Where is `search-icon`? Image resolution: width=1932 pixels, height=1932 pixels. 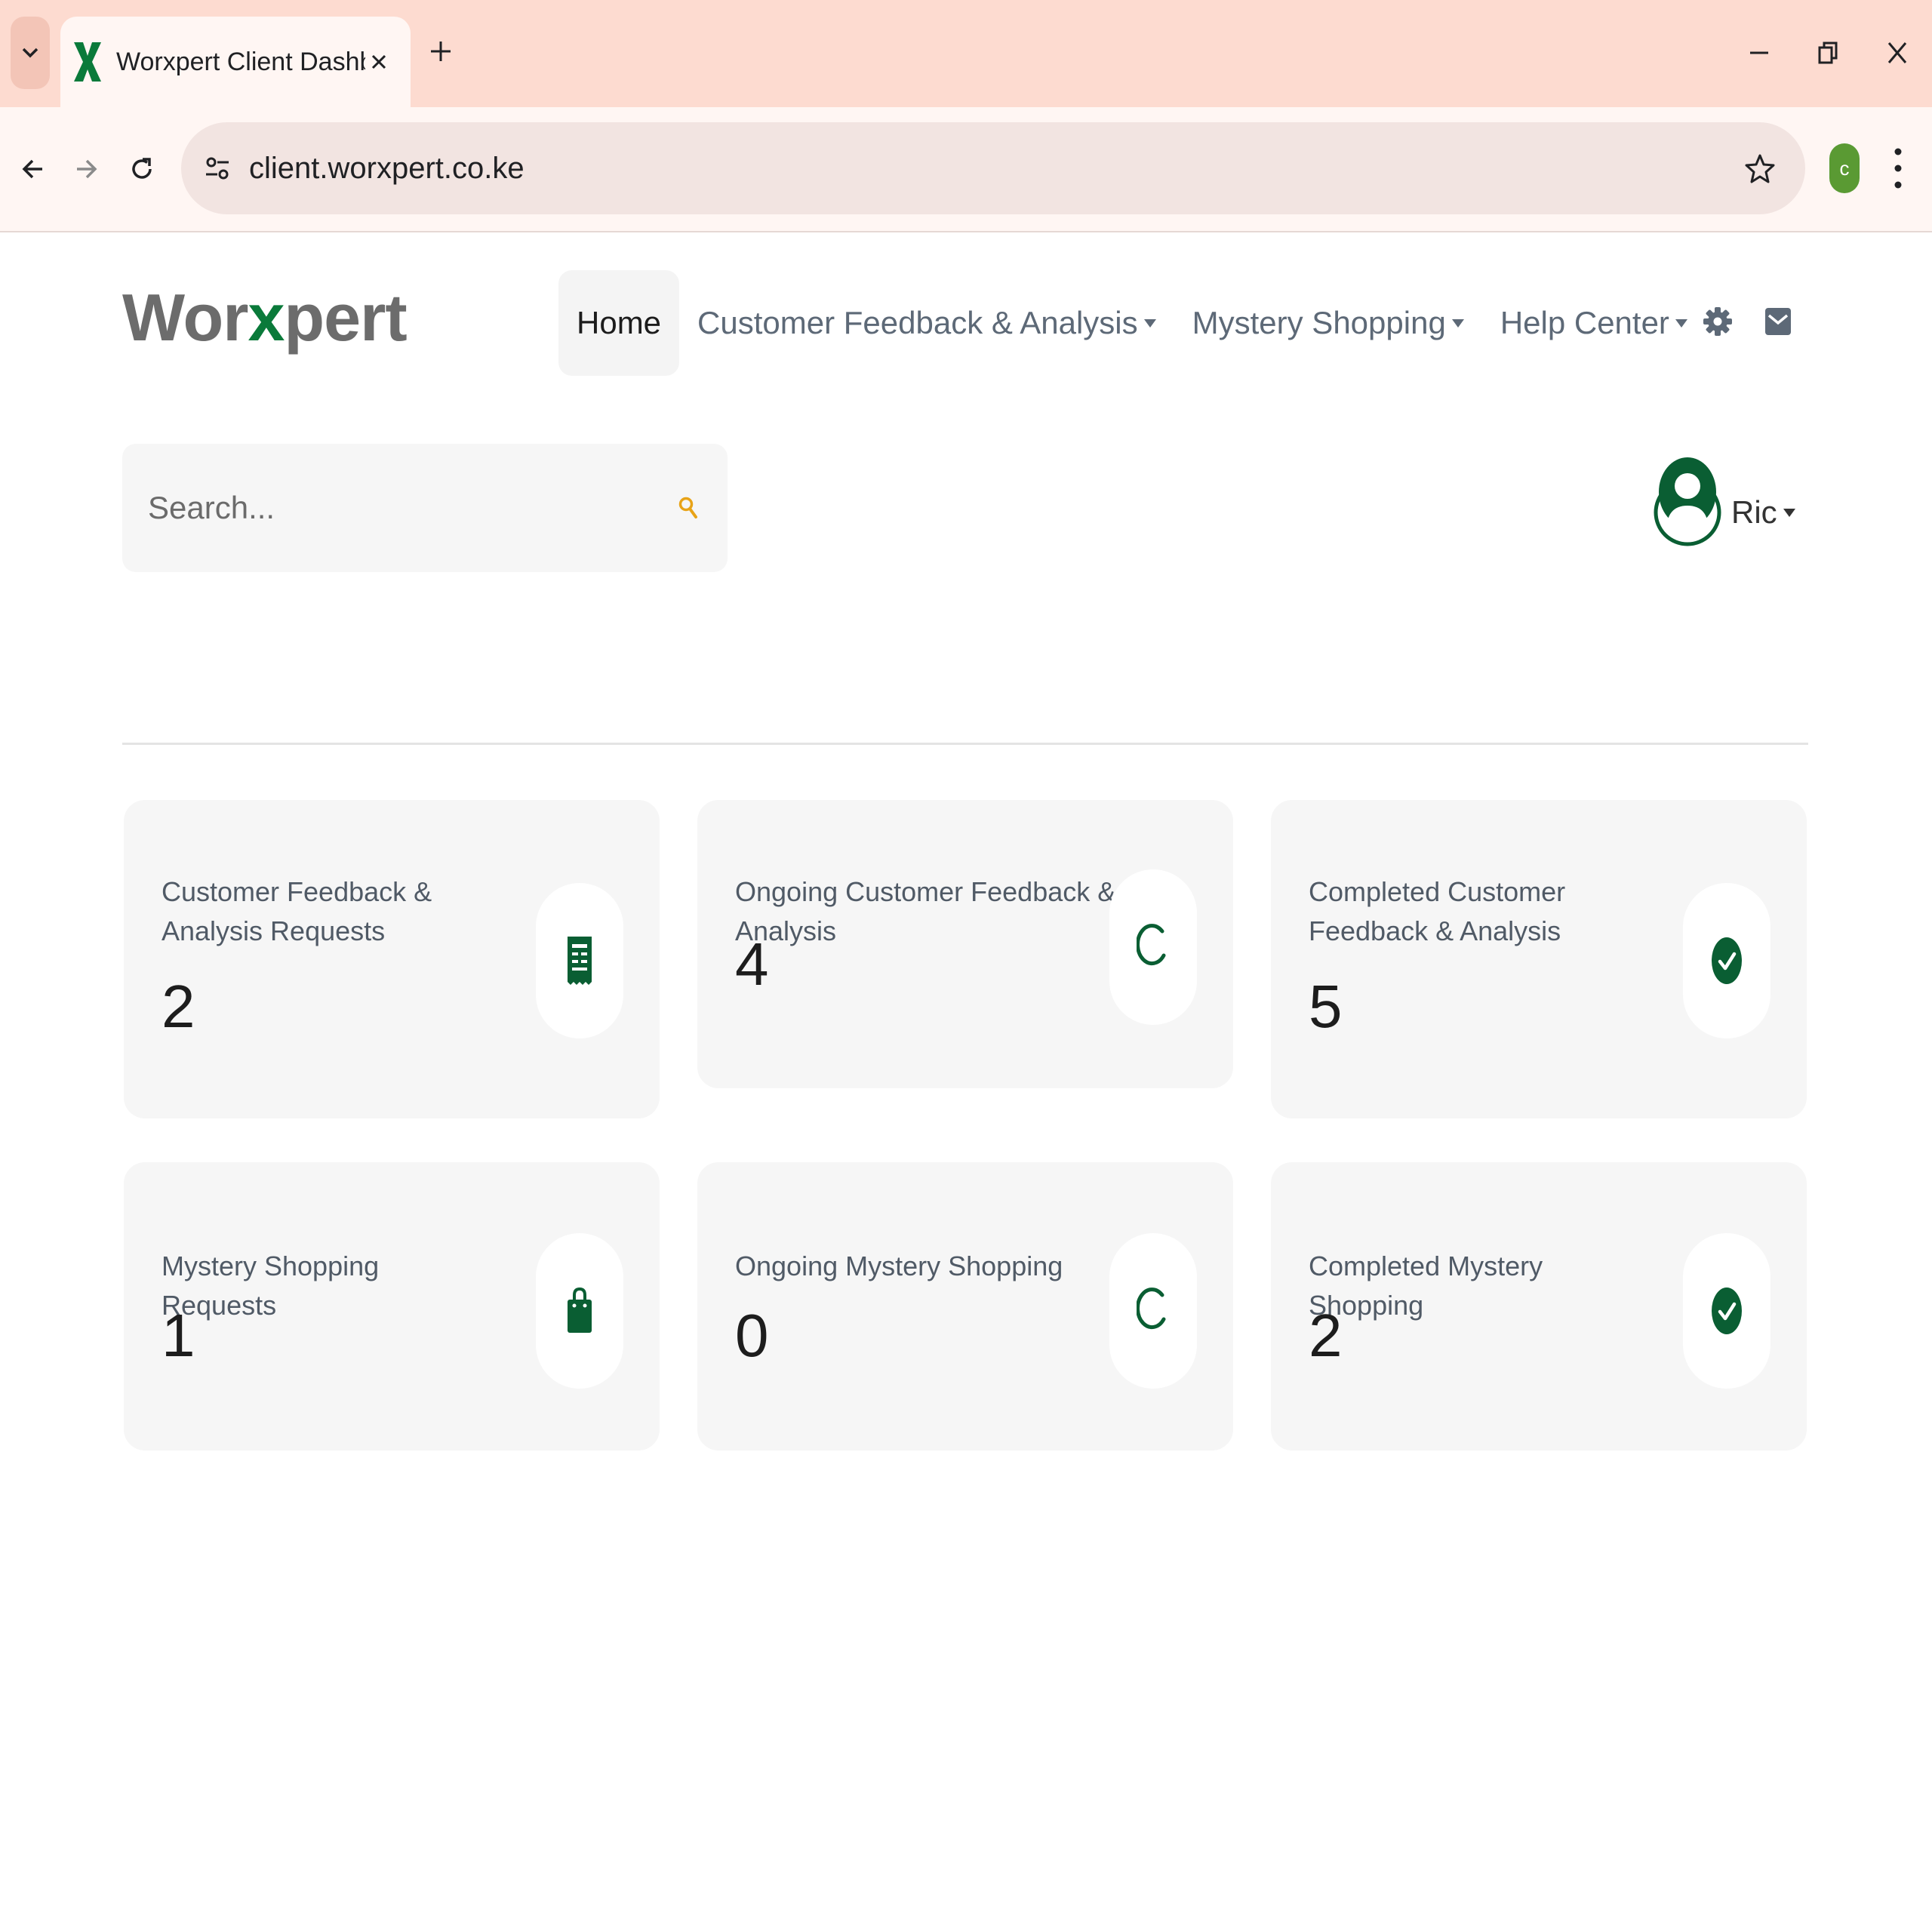
search-icon is located at coordinates (687, 507).